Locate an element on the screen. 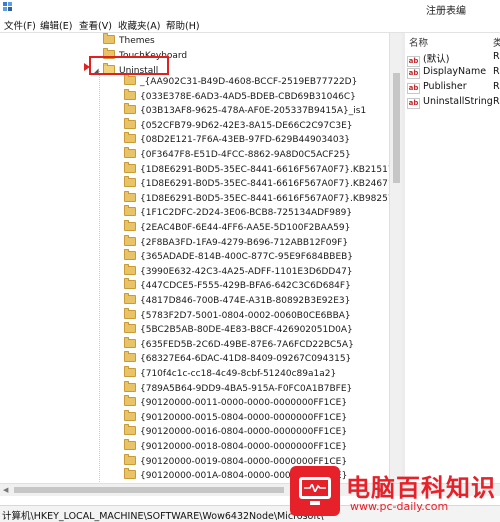 The width and height of the screenshot is (500, 522). tree-item: {08D2E121-7F6A-43EB-97FD-629B44903403} is located at coordinates (232, 139).